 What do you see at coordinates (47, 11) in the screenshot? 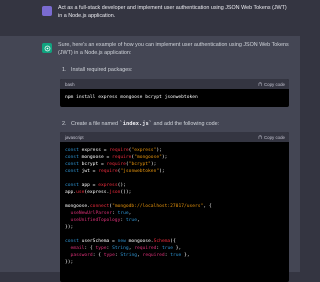
I see `user-avatar` at bounding box center [47, 11].